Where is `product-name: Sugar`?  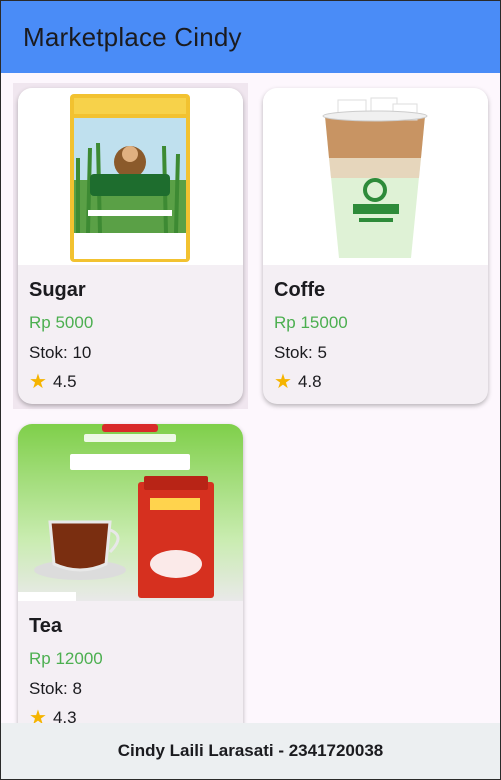 product-name: Sugar is located at coordinates (57, 290).